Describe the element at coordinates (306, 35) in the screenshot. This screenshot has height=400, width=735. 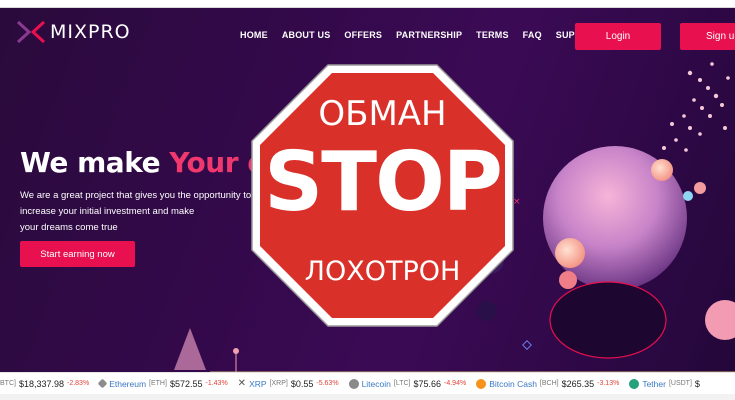
I see `nav-about-us: ABOUT US` at that location.